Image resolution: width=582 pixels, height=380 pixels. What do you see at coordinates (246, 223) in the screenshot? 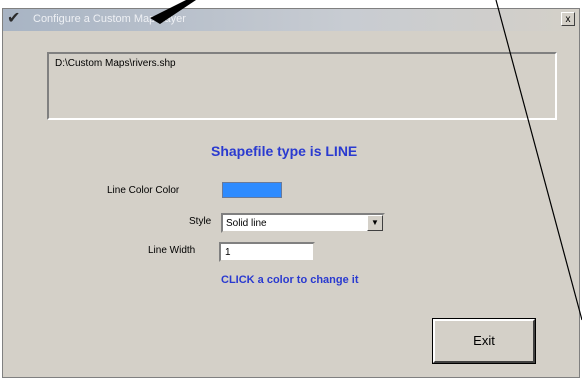
I see `style-selected-value: Solid line` at bounding box center [246, 223].